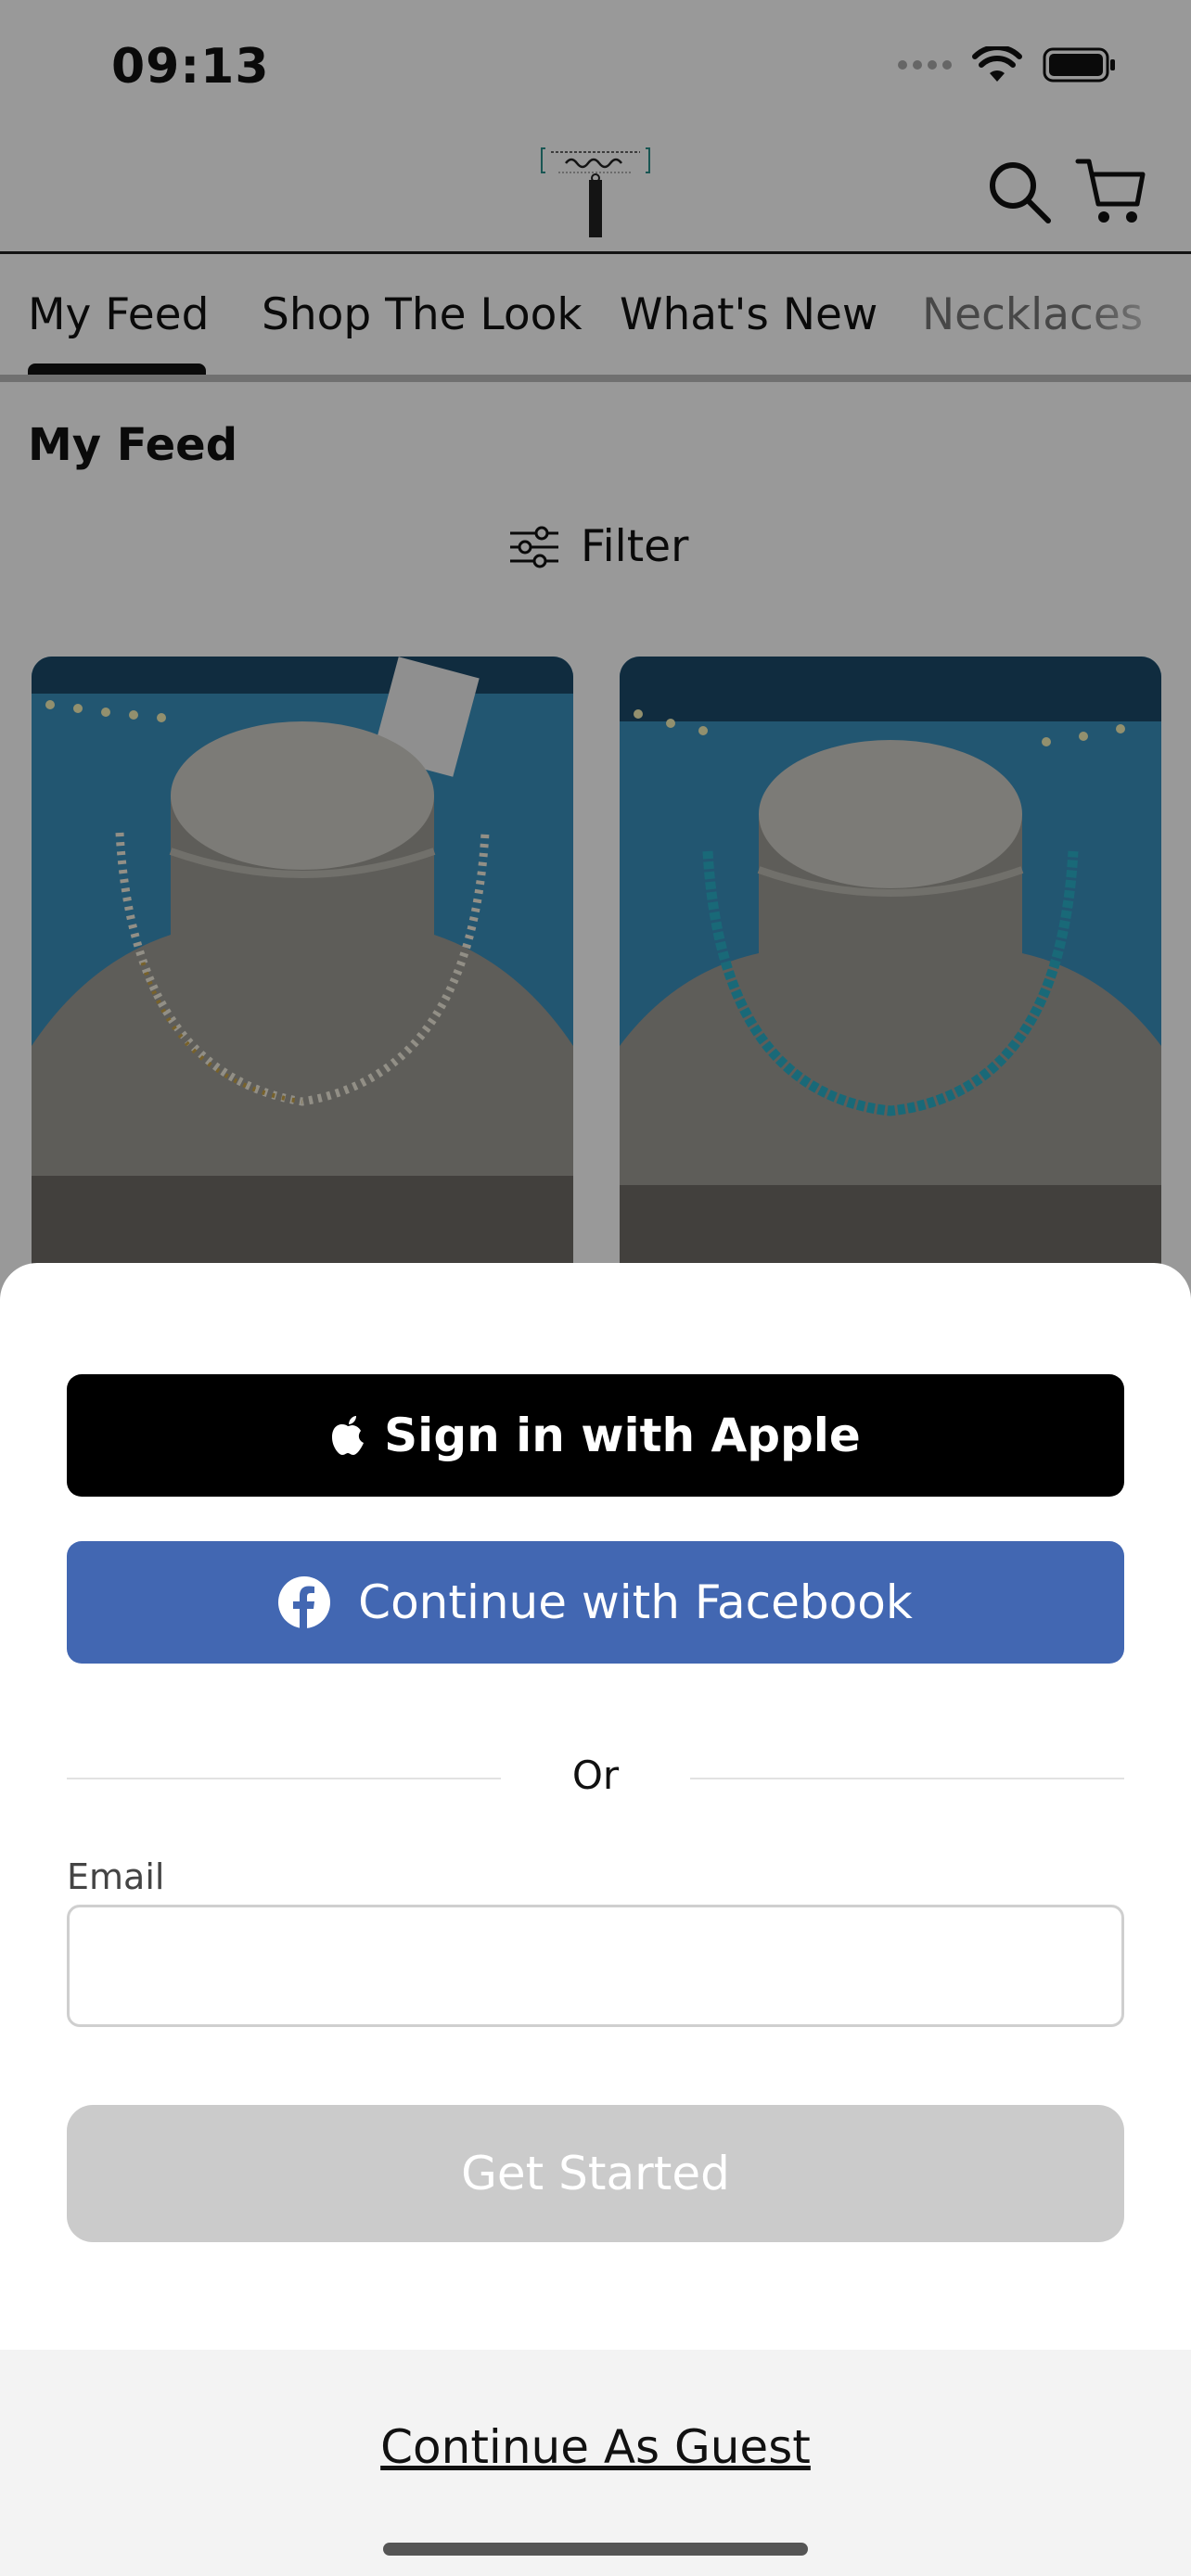 This screenshot has height=2576, width=1191. Describe the element at coordinates (907, 1779) in the screenshot. I see `divider-line` at that location.